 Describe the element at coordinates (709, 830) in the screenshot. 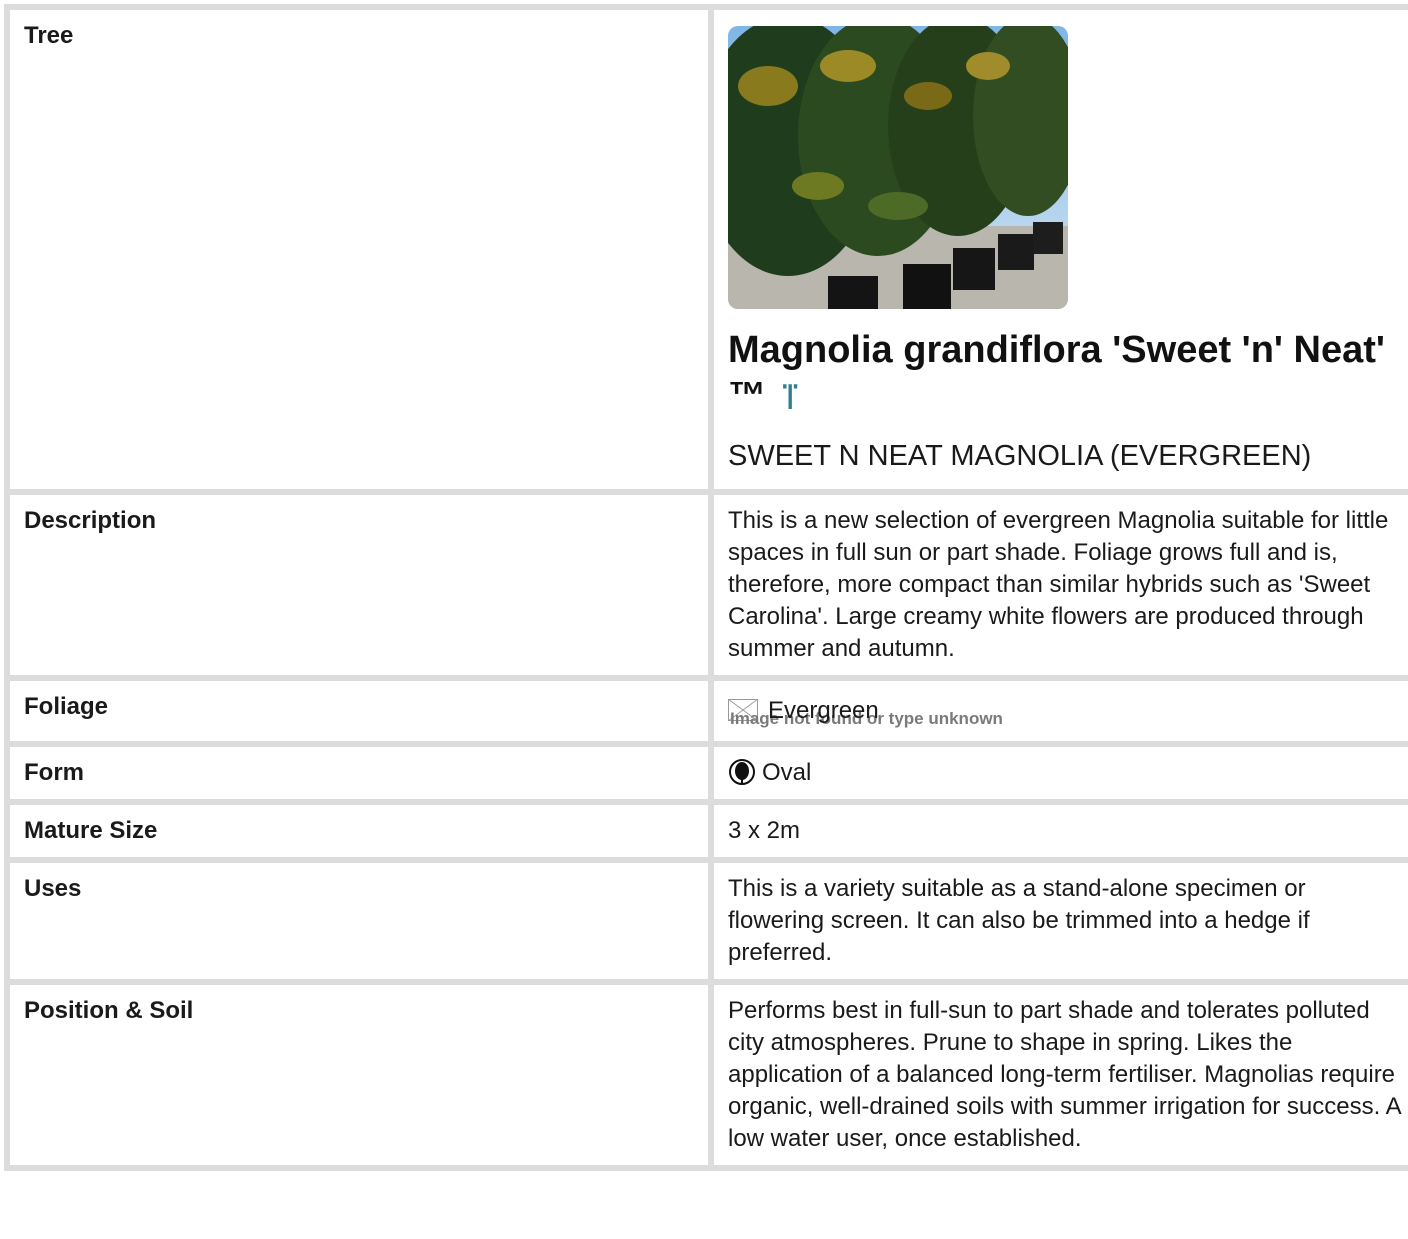

I see `mature-size-row: Mature Size 3 x 2m` at that location.